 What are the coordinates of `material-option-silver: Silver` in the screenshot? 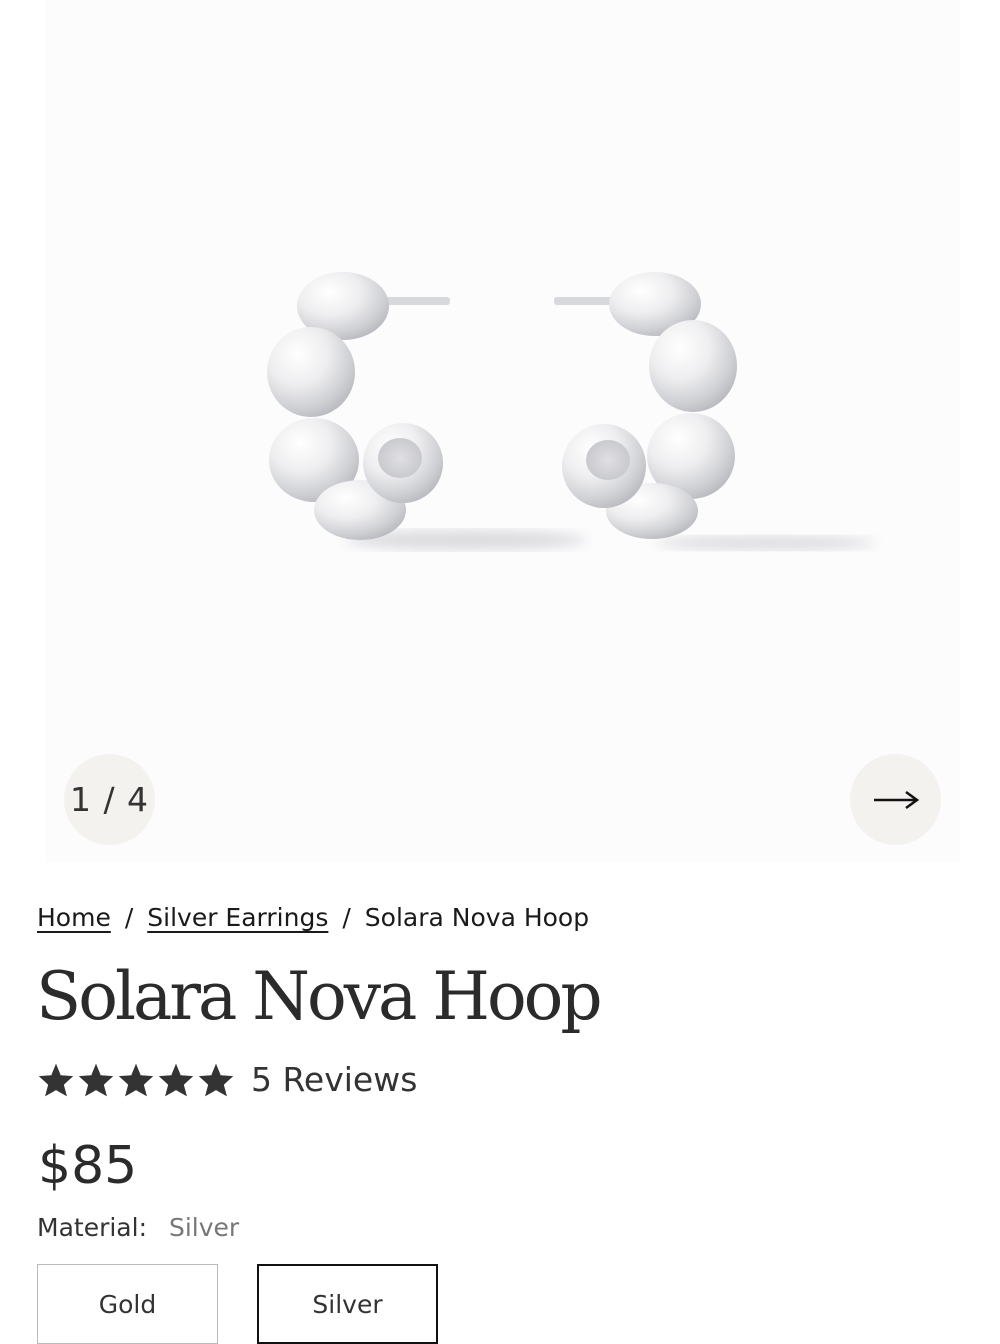 It's located at (347, 1304).